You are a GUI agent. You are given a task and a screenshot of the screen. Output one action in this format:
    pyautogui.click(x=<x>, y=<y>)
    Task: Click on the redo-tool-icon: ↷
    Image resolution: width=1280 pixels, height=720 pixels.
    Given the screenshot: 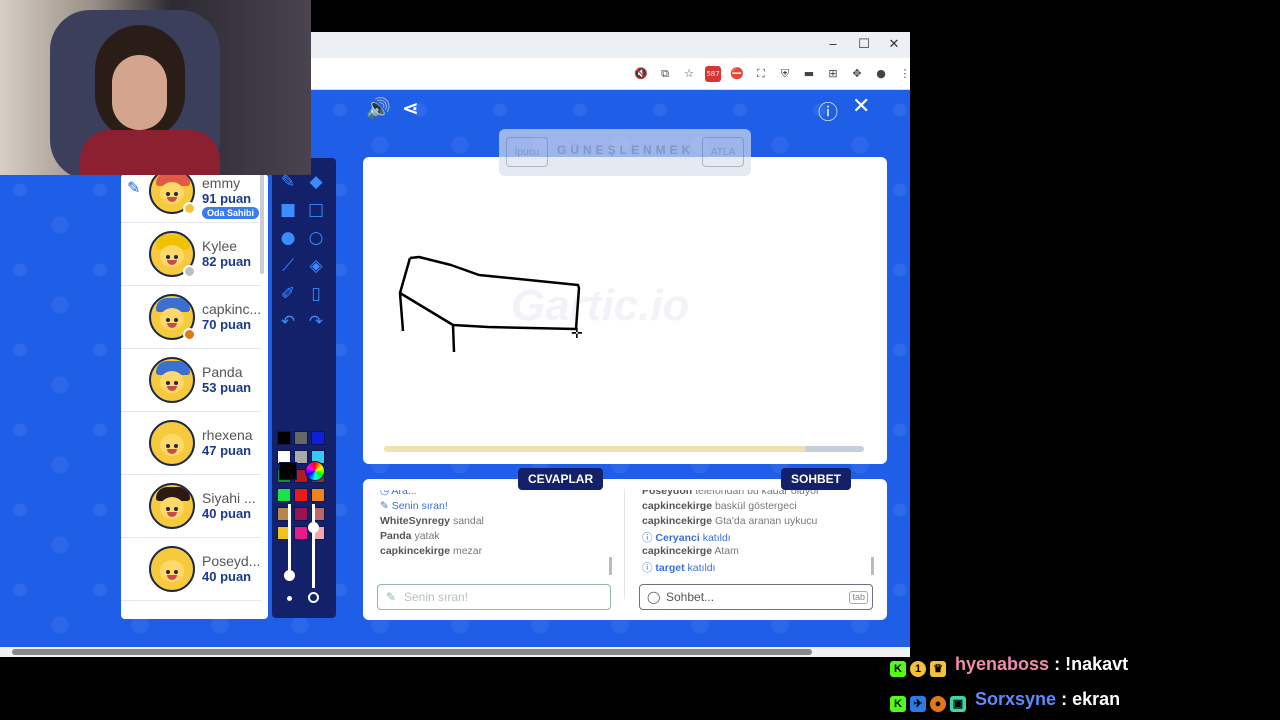 What is the action you would take?
    pyautogui.click(x=316, y=322)
    